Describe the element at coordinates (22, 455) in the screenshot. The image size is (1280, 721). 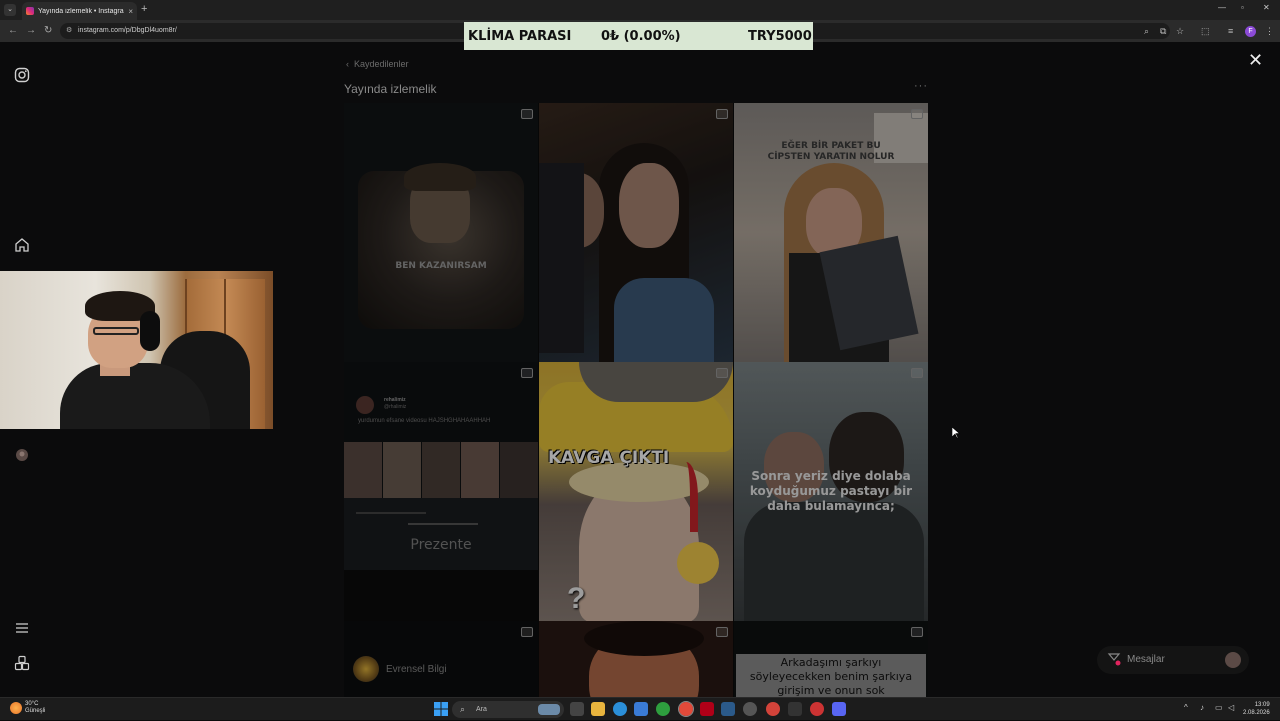
I see `profile-avatar-icon` at that location.